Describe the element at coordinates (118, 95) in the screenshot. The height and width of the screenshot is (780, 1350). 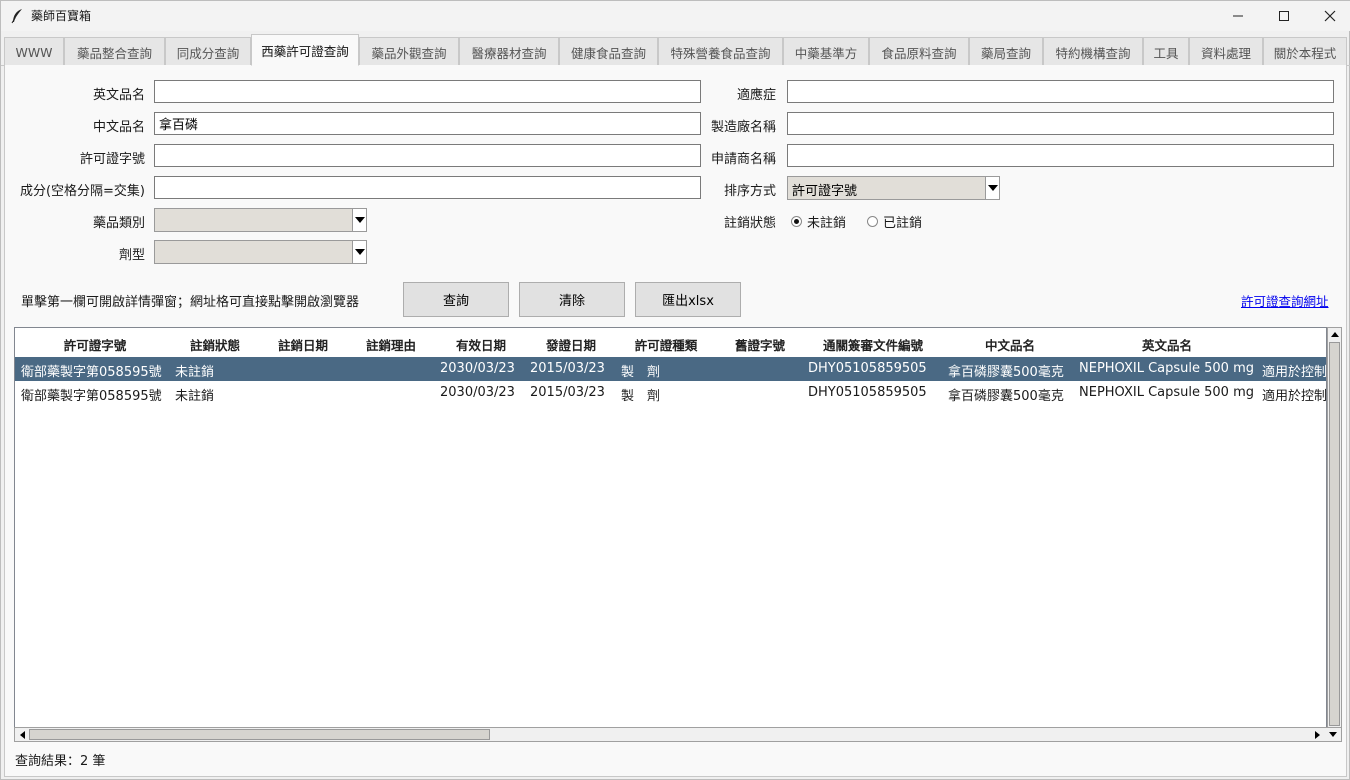
I see `english-name-label: 英文品名` at that location.